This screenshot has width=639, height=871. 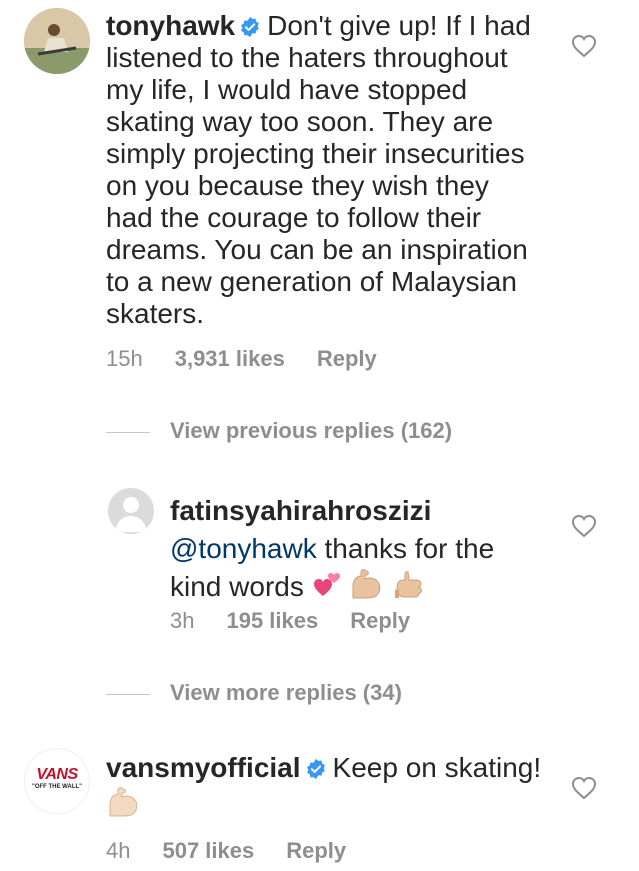 What do you see at coordinates (170, 25) in the screenshot?
I see `username-link: tonyhawk` at bounding box center [170, 25].